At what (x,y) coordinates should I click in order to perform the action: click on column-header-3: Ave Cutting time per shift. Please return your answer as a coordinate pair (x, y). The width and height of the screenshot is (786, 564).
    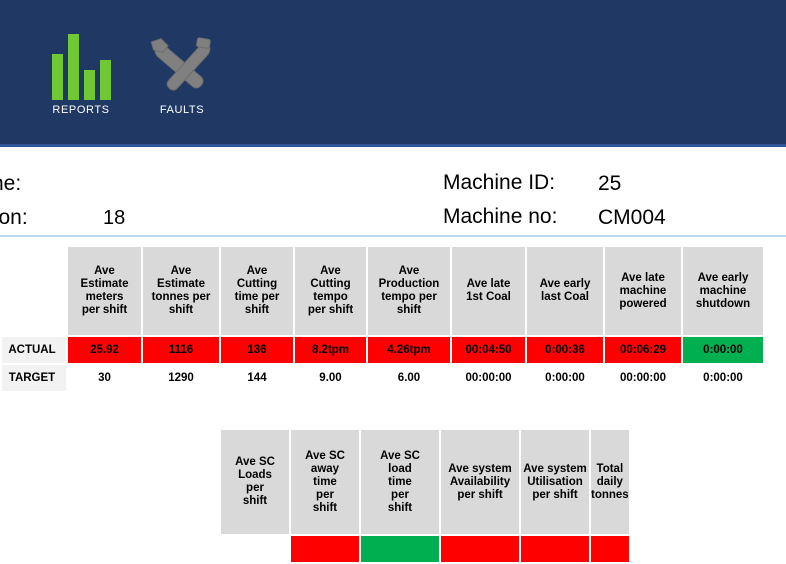
    Looking at the image, I should click on (257, 291).